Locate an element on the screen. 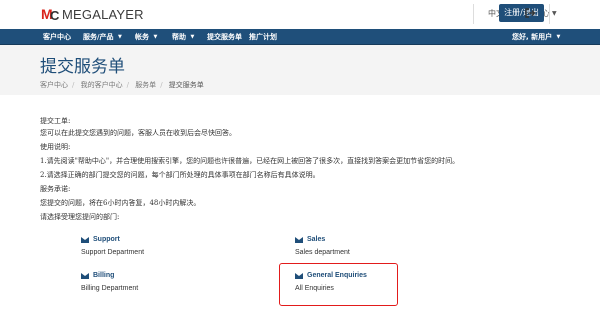 The width and height of the screenshot is (600, 321). login-logout-button: 注册/退出 is located at coordinates (521, 13).